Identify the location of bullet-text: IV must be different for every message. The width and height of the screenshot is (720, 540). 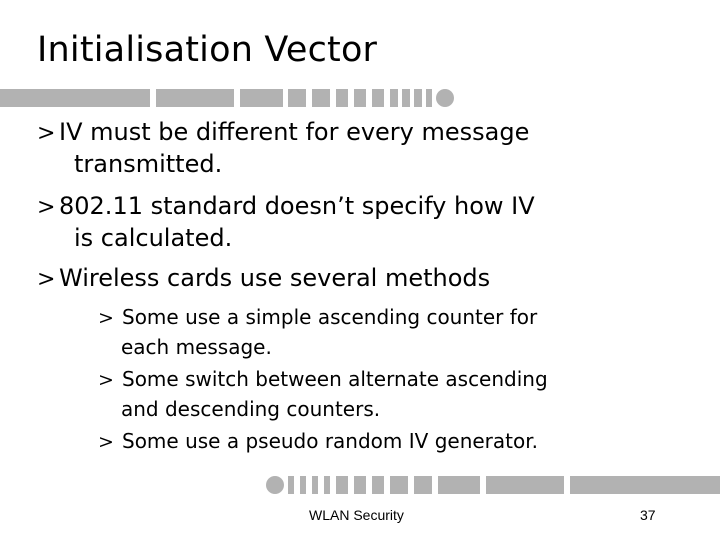
(294, 132).